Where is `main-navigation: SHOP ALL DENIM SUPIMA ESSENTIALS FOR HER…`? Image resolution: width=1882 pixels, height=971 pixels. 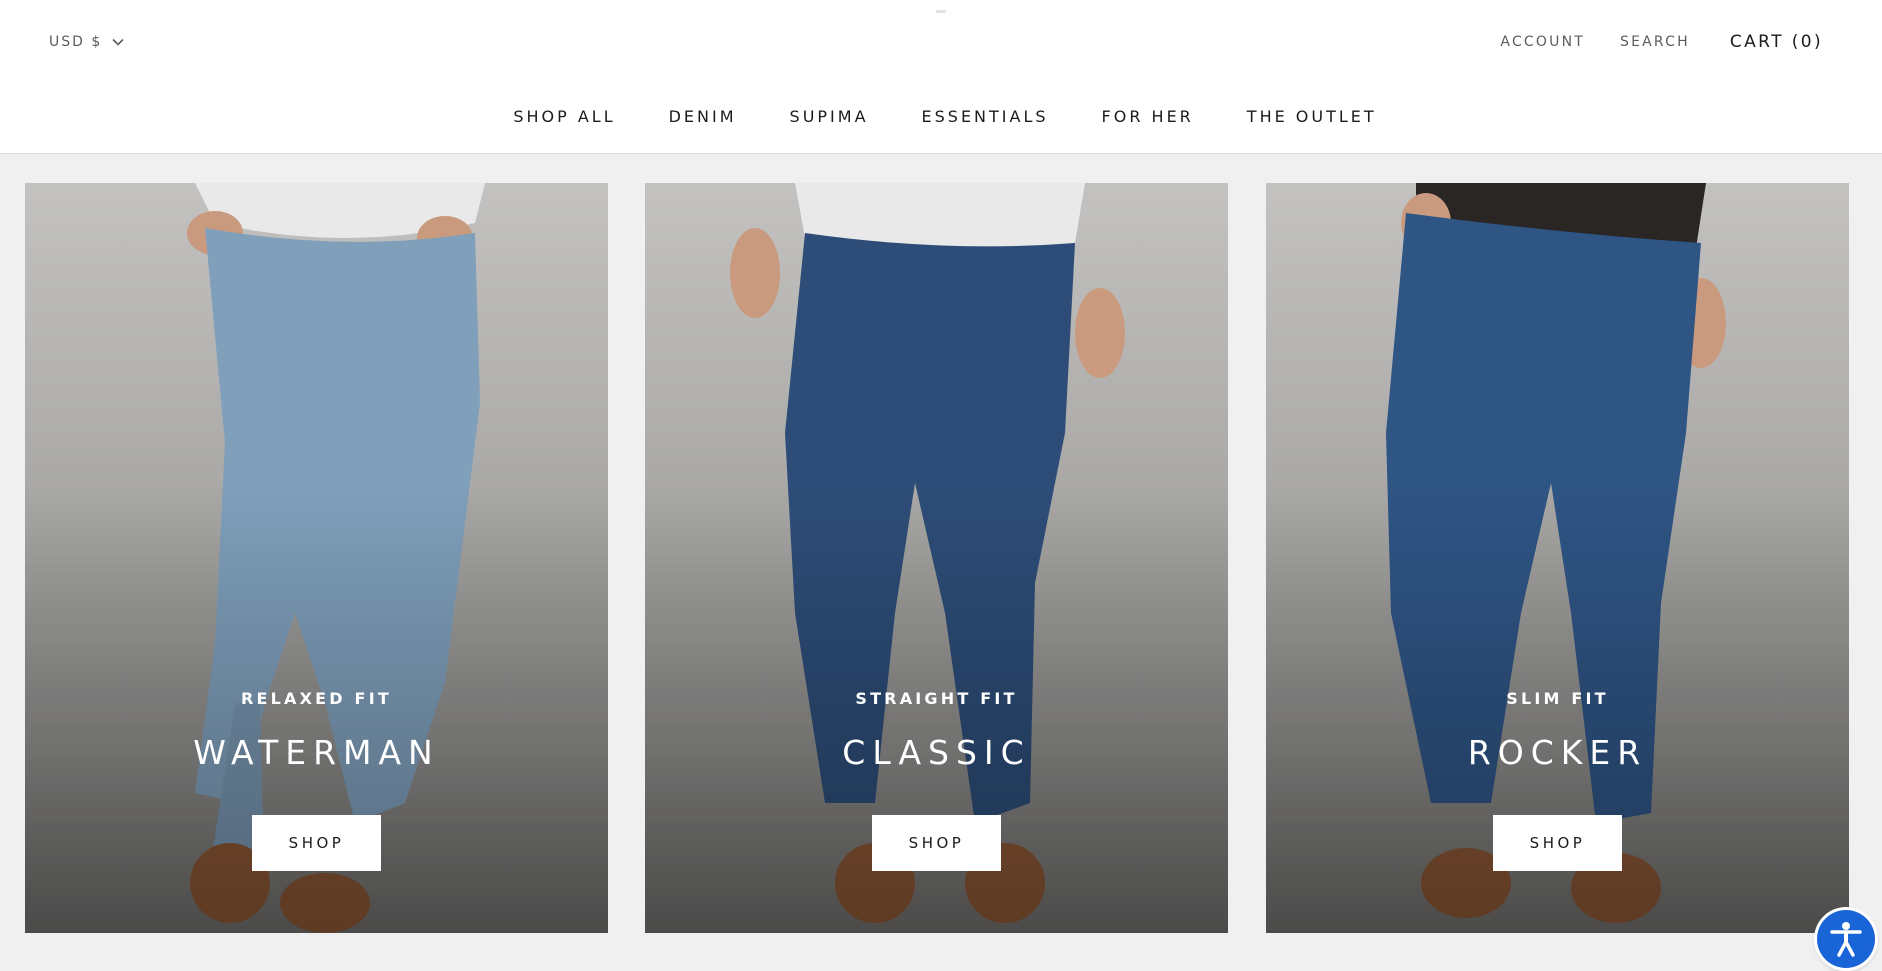
main-navigation: SHOP ALL DENIM SUPIMA ESSENTIALS FOR HER… is located at coordinates (941, 116).